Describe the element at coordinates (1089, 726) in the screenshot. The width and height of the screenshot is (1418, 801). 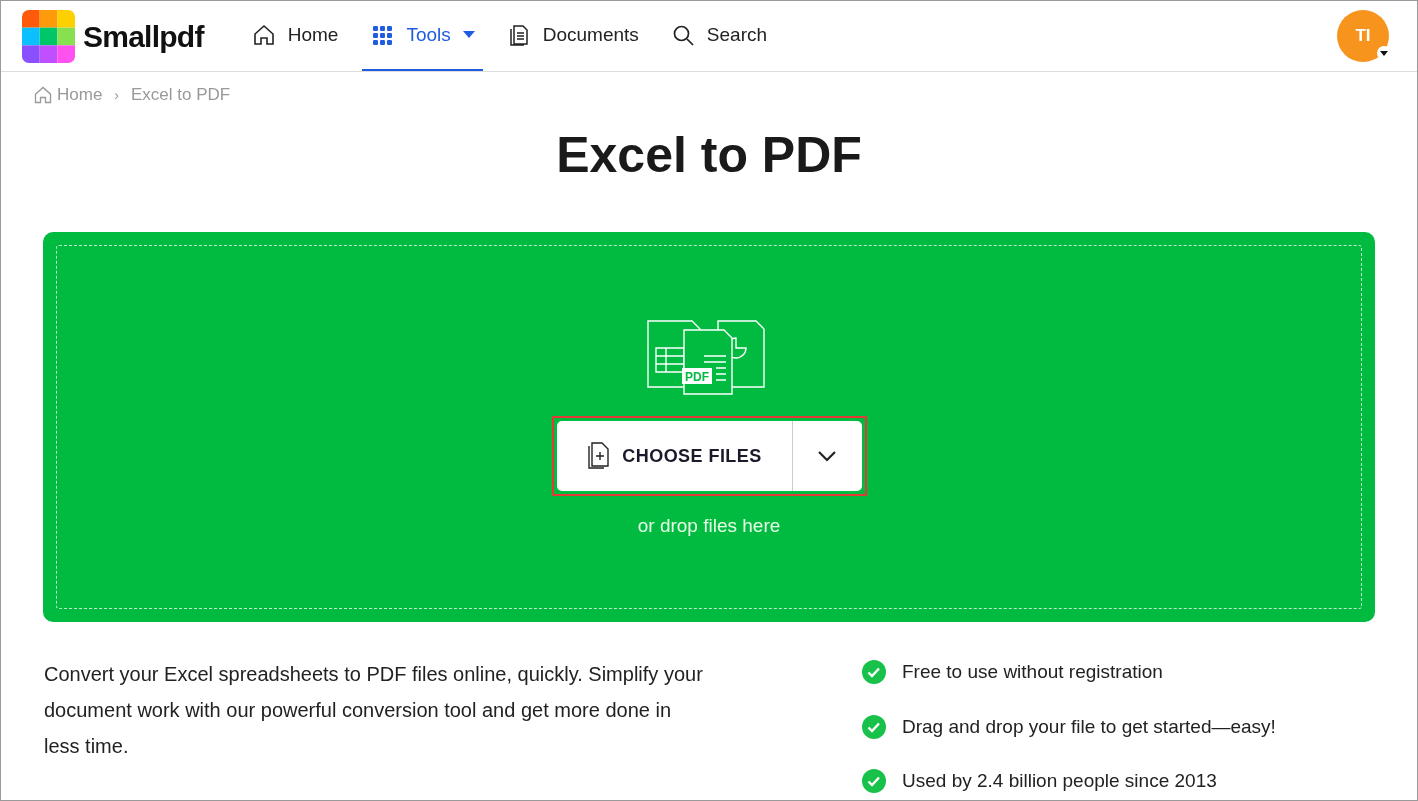
I see `feature-text: Drag and drop your file to get started—easy!` at that location.